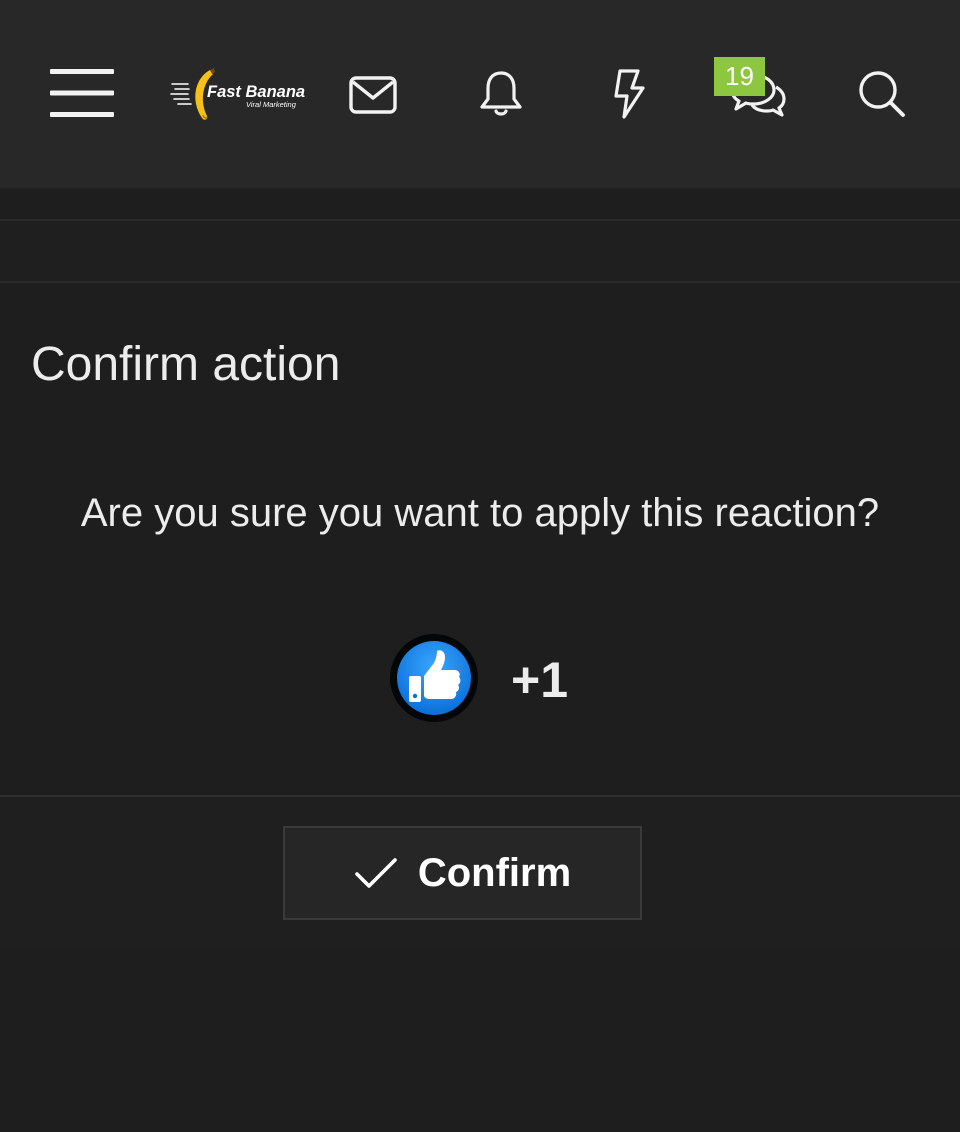 This screenshot has width=960, height=1132. I want to click on lightning-icon, so click(629, 94).